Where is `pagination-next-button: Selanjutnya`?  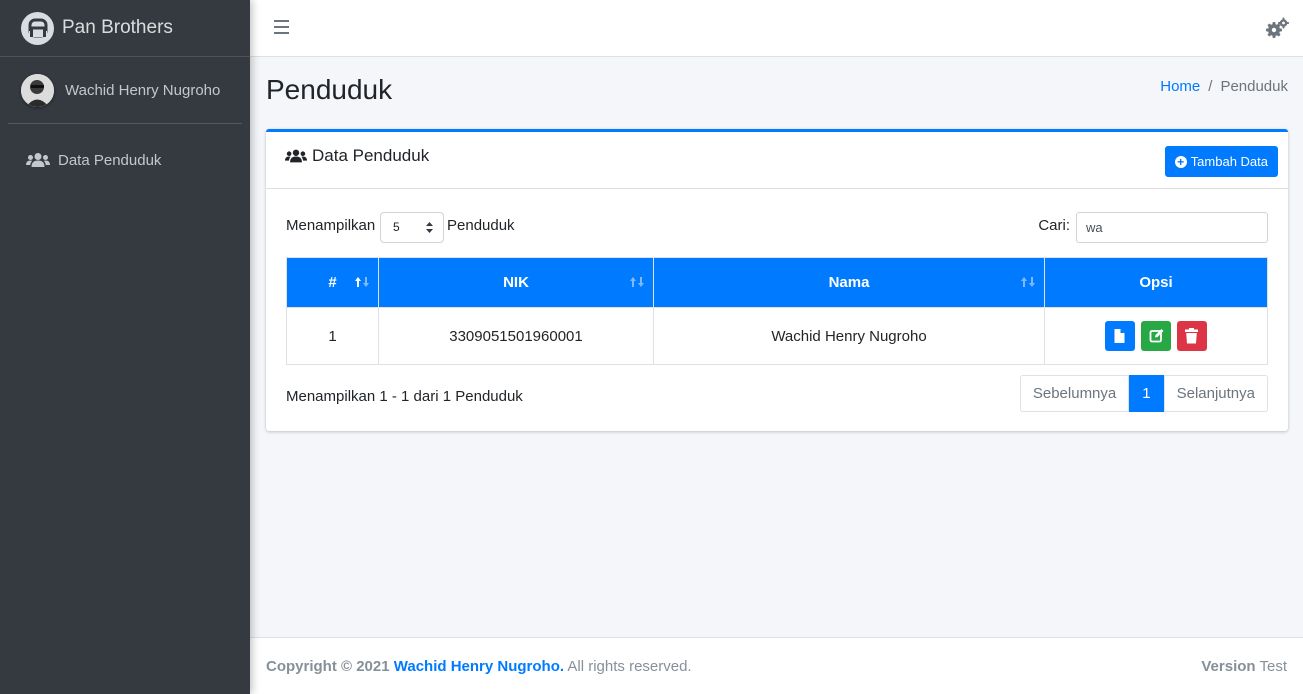
pagination-next-button: Selanjutnya is located at coordinates (1215, 393).